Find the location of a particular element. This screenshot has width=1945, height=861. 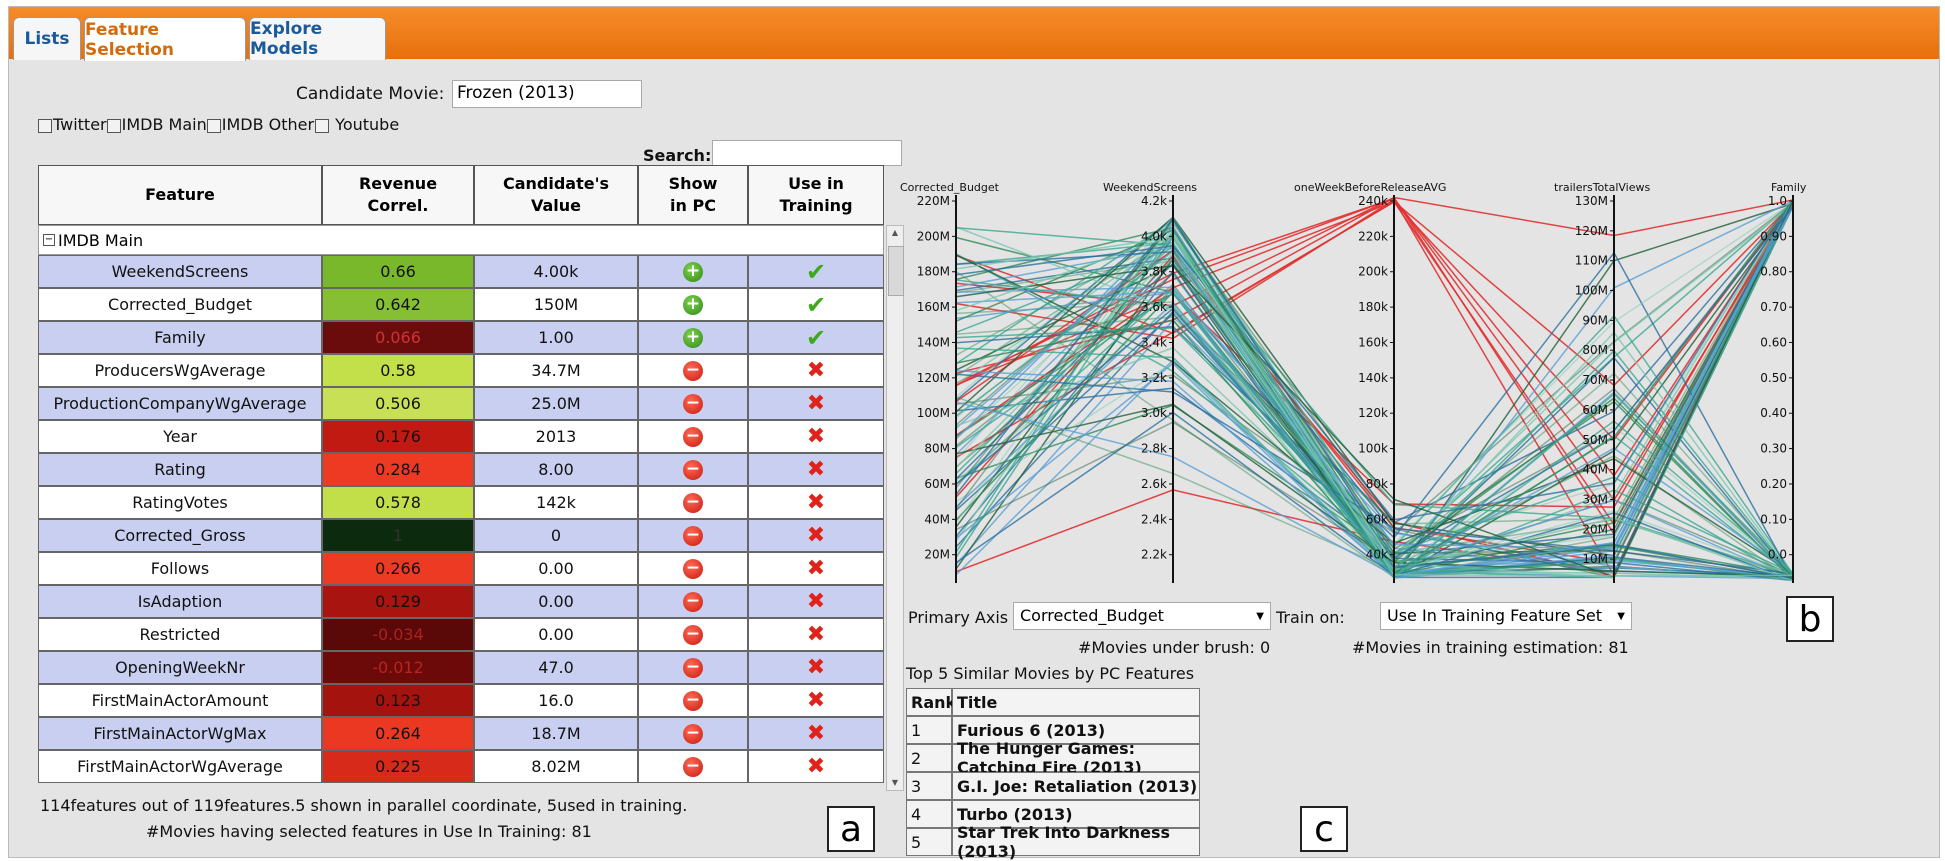

pc-tick-label: 4.0k is located at coordinates (1154, 236).